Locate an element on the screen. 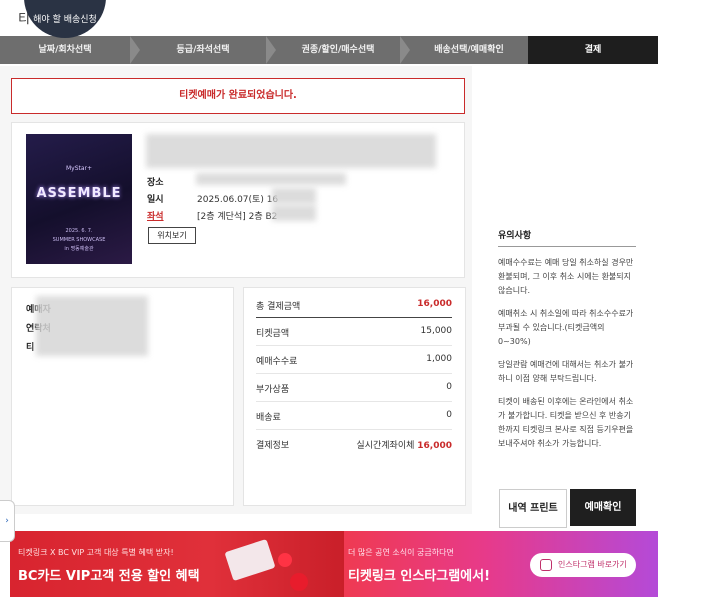 This screenshot has width=726, height=597. delivery-fee-label: 배송료 is located at coordinates (268, 418).